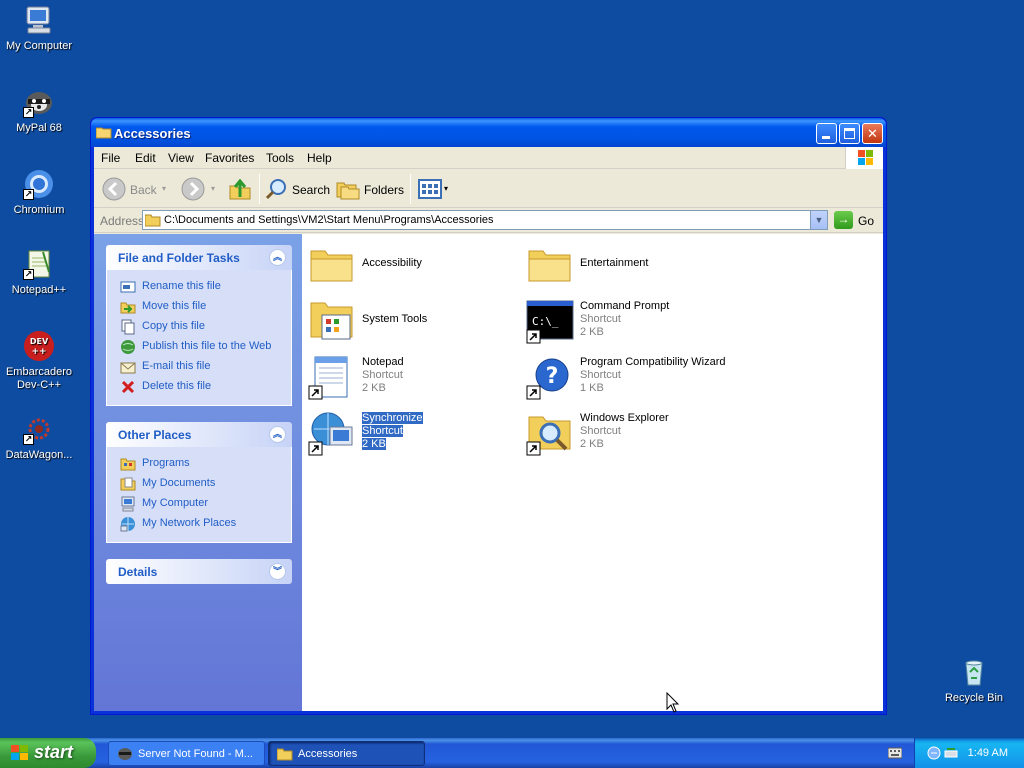  Describe the element at coordinates (181, 158) in the screenshot. I see `menu-view: View` at that location.